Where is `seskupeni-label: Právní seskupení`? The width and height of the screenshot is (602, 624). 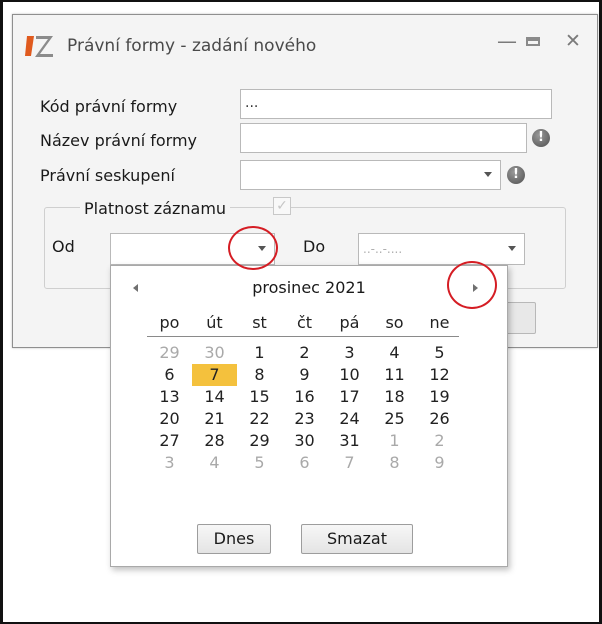
seskupeni-label: Právní seskupení is located at coordinates (107, 175).